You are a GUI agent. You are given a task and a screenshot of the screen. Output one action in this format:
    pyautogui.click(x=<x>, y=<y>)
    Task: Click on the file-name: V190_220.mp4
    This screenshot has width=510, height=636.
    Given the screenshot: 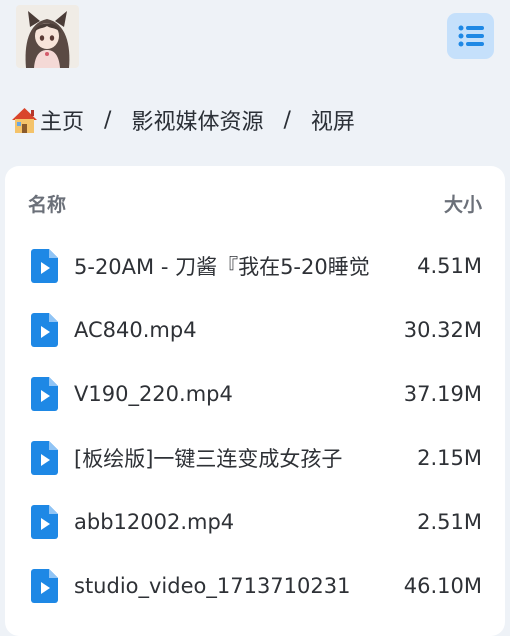 What is the action you would take?
    pyautogui.click(x=153, y=394)
    